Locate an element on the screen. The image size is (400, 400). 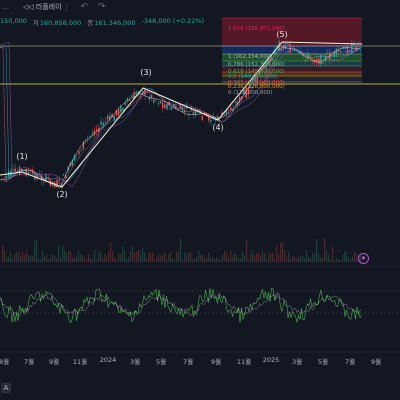
bottom-badge: A is located at coordinates (6, 388).